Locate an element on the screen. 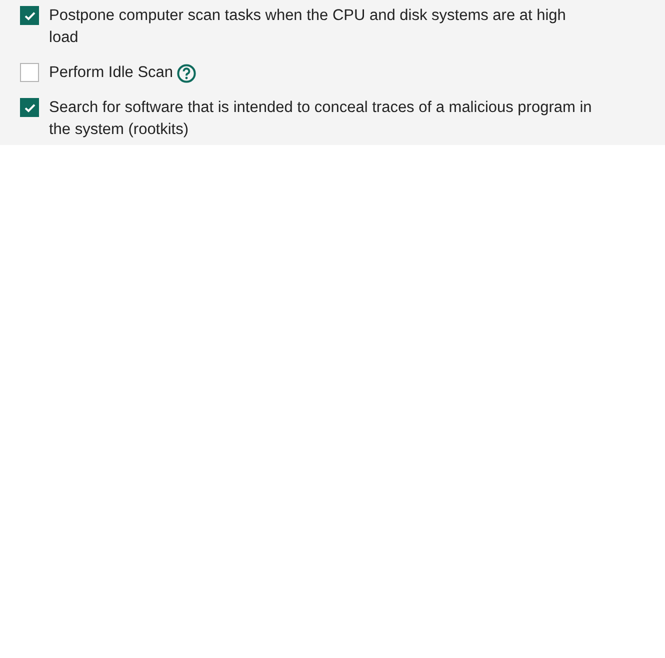 This screenshot has height=658, width=665. option-label: Postpone computer scan tasks when the CPU and disk systems are at high load is located at coordinates (308, 27).